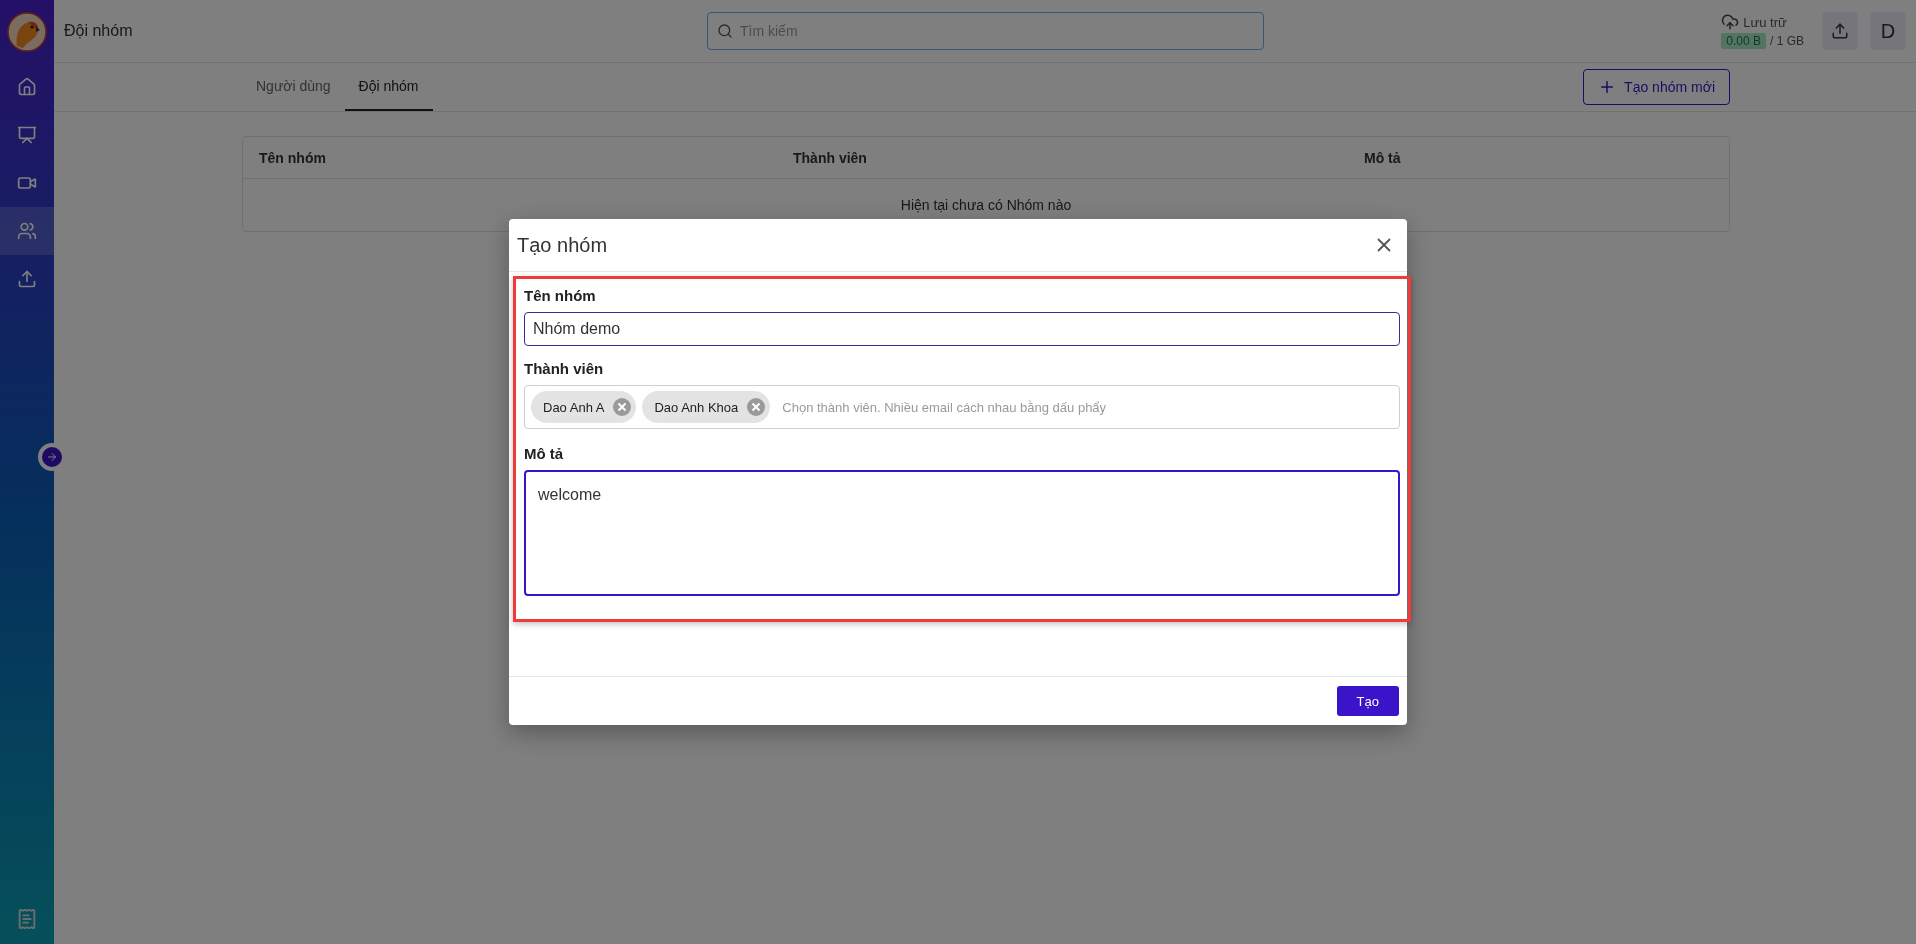 The height and width of the screenshot is (944, 1916). What do you see at coordinates (962, 533) in the screenshot?
I see `description-field: welcome` at bounding box center [962, 533].